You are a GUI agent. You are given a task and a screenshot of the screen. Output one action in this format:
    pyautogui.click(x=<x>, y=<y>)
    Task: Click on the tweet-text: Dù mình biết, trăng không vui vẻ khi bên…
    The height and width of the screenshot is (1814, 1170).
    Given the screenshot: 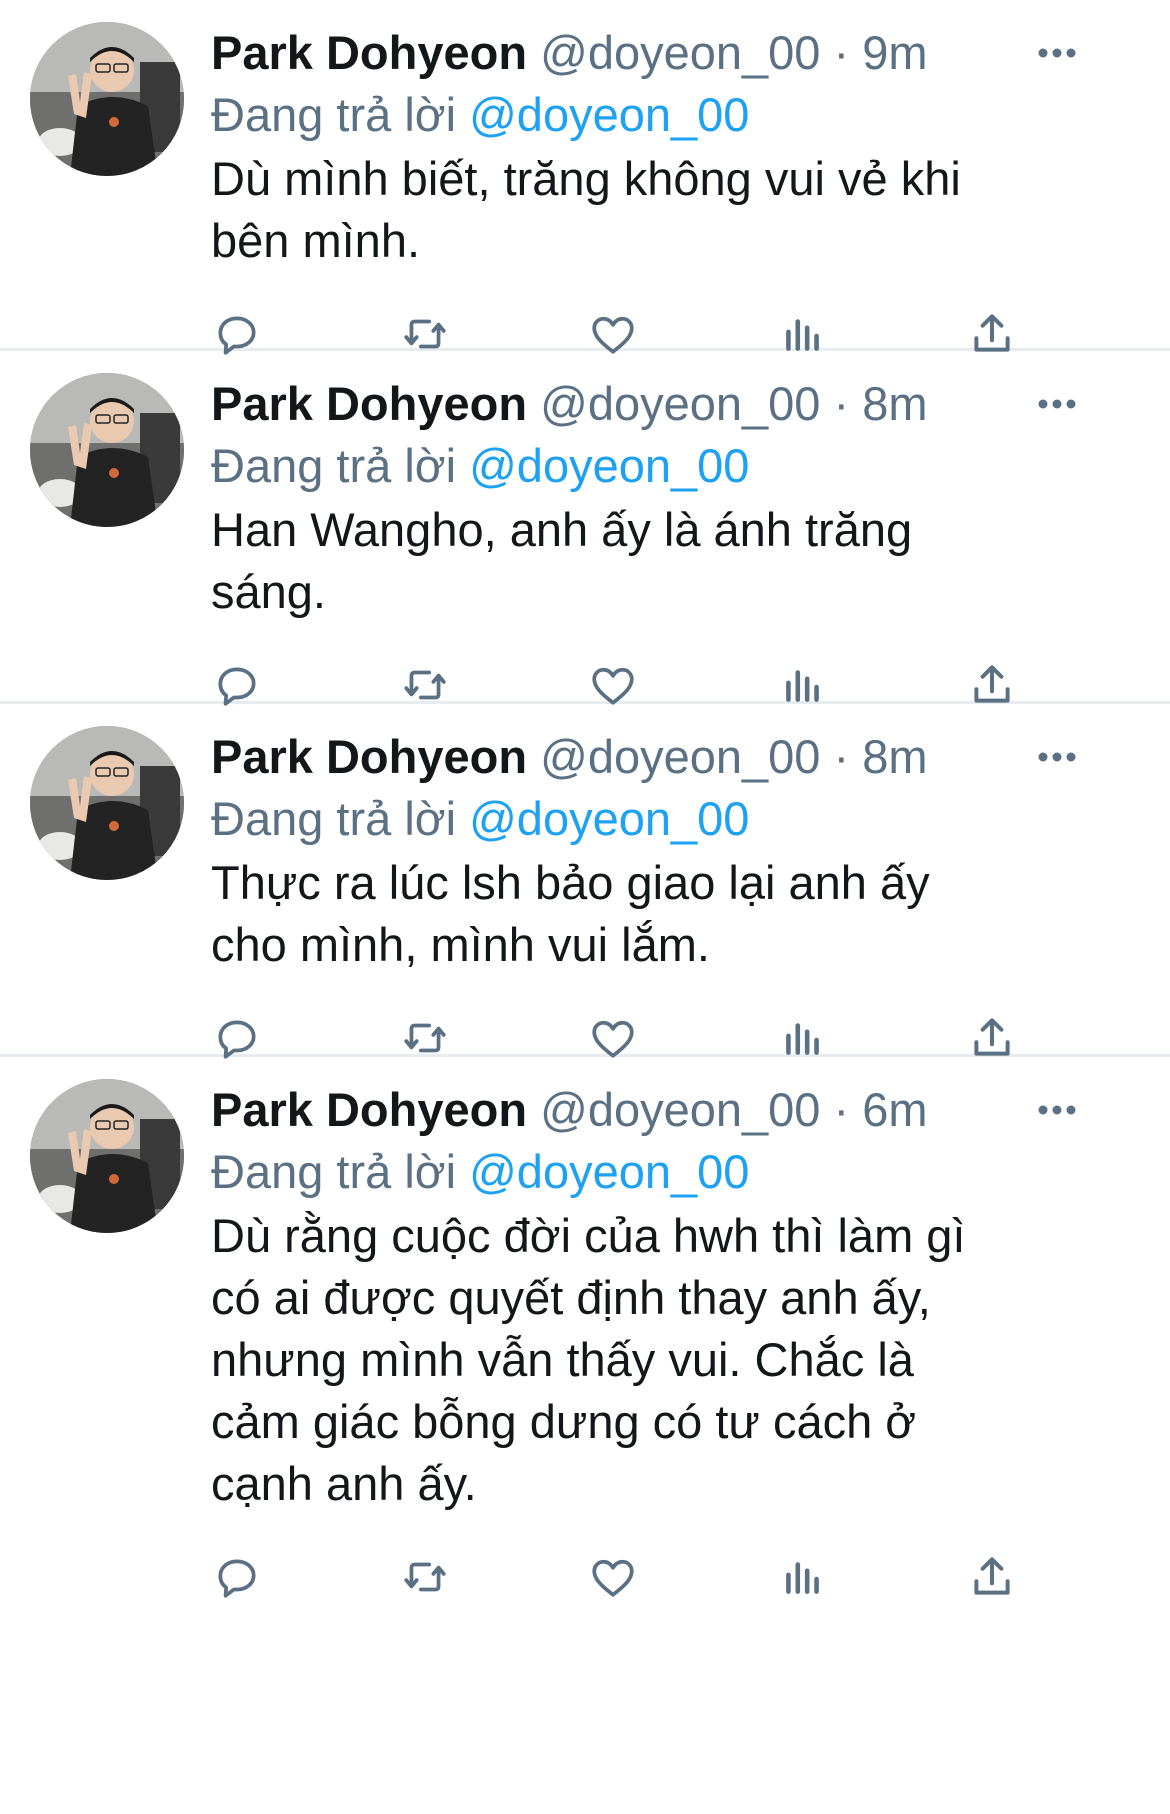 What is the action you would take?
    pyautogui.click(x=586, y=209)
    